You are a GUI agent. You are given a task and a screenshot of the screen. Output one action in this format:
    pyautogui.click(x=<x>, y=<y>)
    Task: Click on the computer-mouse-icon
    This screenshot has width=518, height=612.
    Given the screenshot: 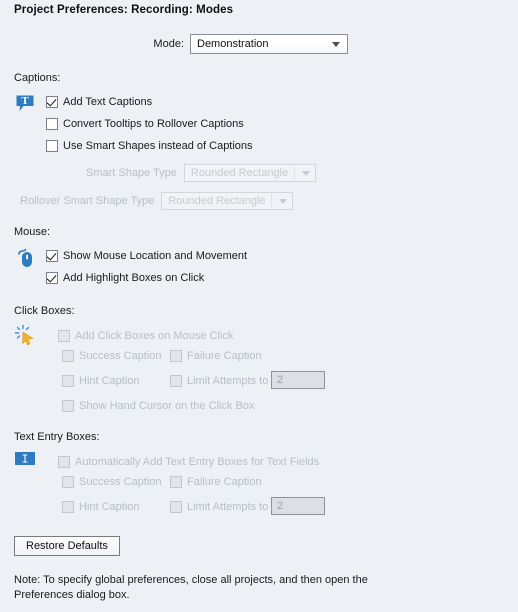 What is the action you would take?
    pyautogui.click(x=25, y=256)
    